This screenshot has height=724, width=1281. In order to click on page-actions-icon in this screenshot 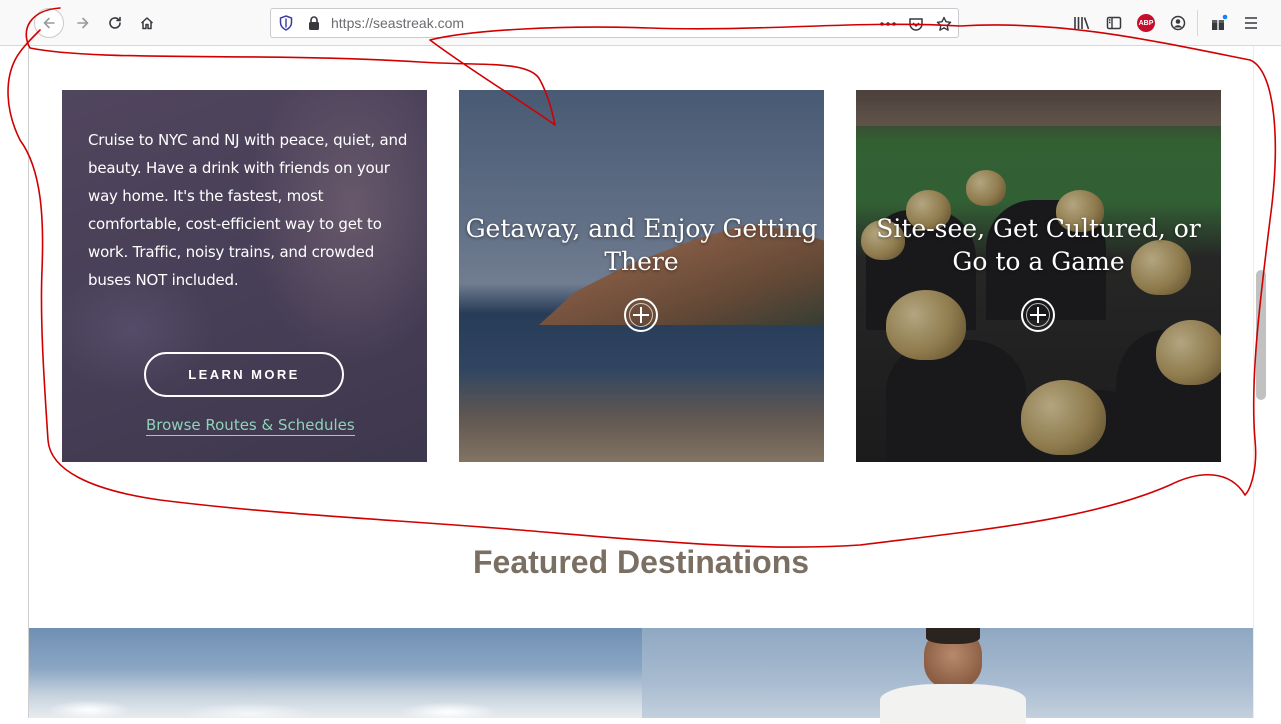, I will do `click(888, 24)`.